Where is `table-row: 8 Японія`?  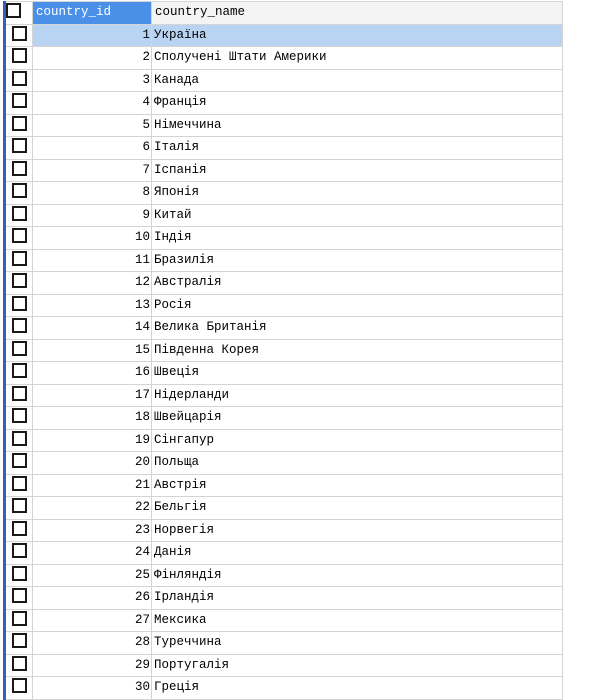 table-row: 8 Японія is located at coordinates (283, 193).